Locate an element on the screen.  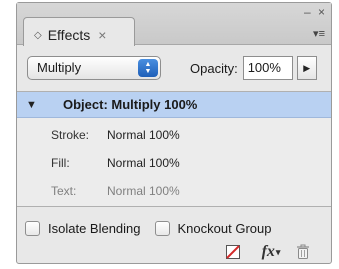
blend-options: Isolate Blending Knockout Group is located at coordinates (175, 228).